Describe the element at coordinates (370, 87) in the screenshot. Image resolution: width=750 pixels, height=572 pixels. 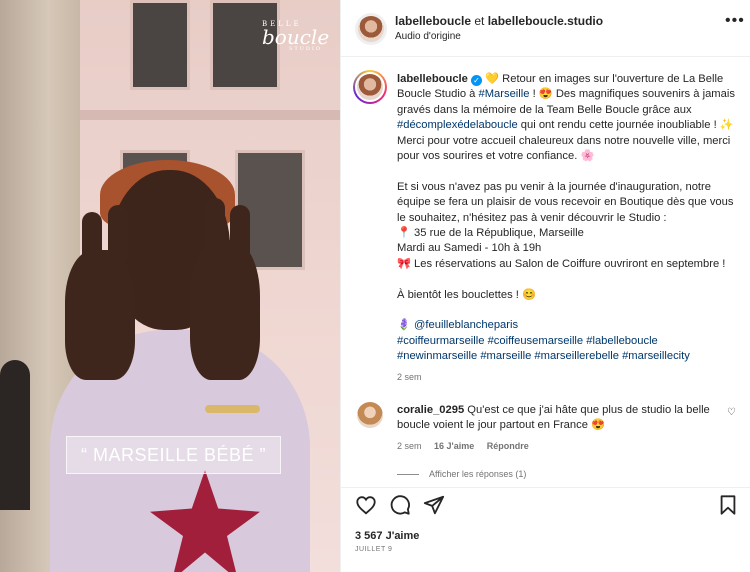
I see `author-avatar` at that location.